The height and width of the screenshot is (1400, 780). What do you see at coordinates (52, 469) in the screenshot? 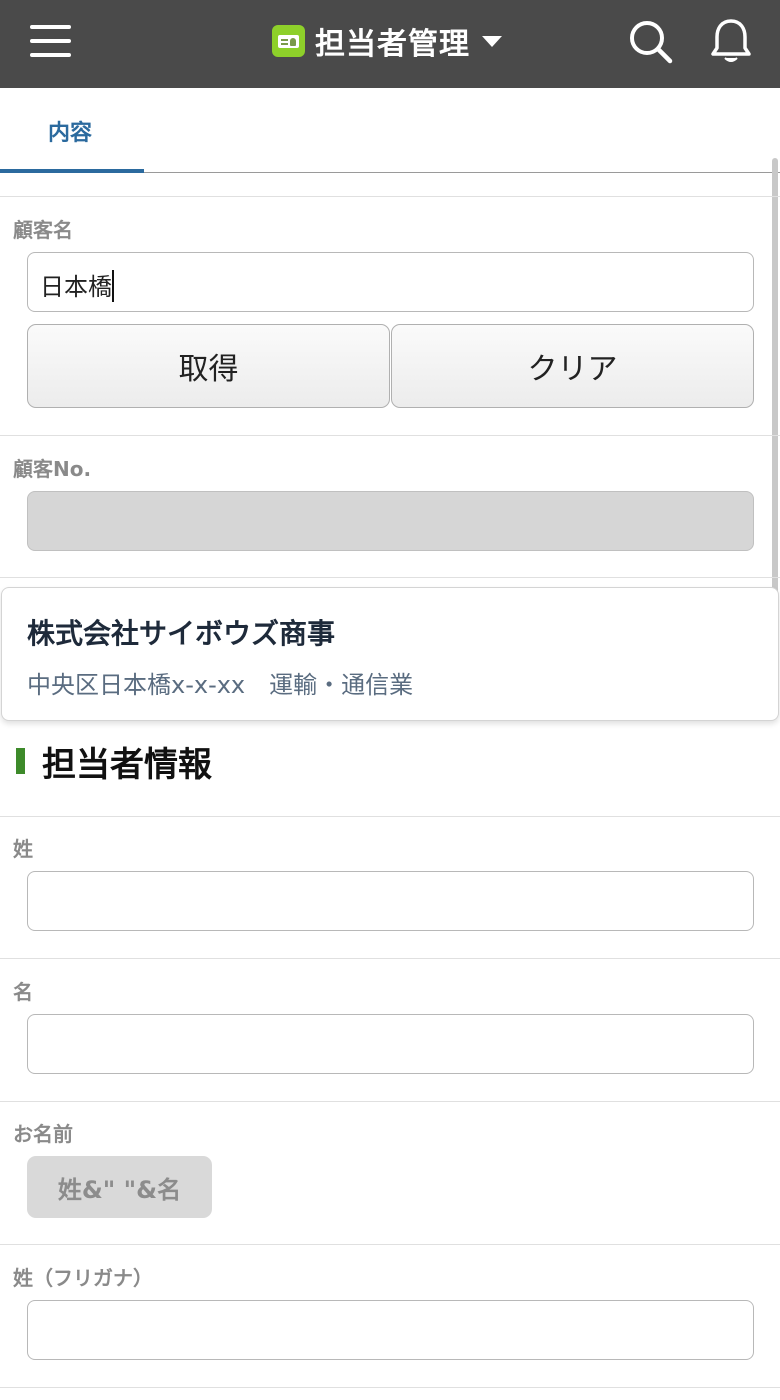
I see `customer-no-label: 顧客No.` at bounding box center [52, 469].